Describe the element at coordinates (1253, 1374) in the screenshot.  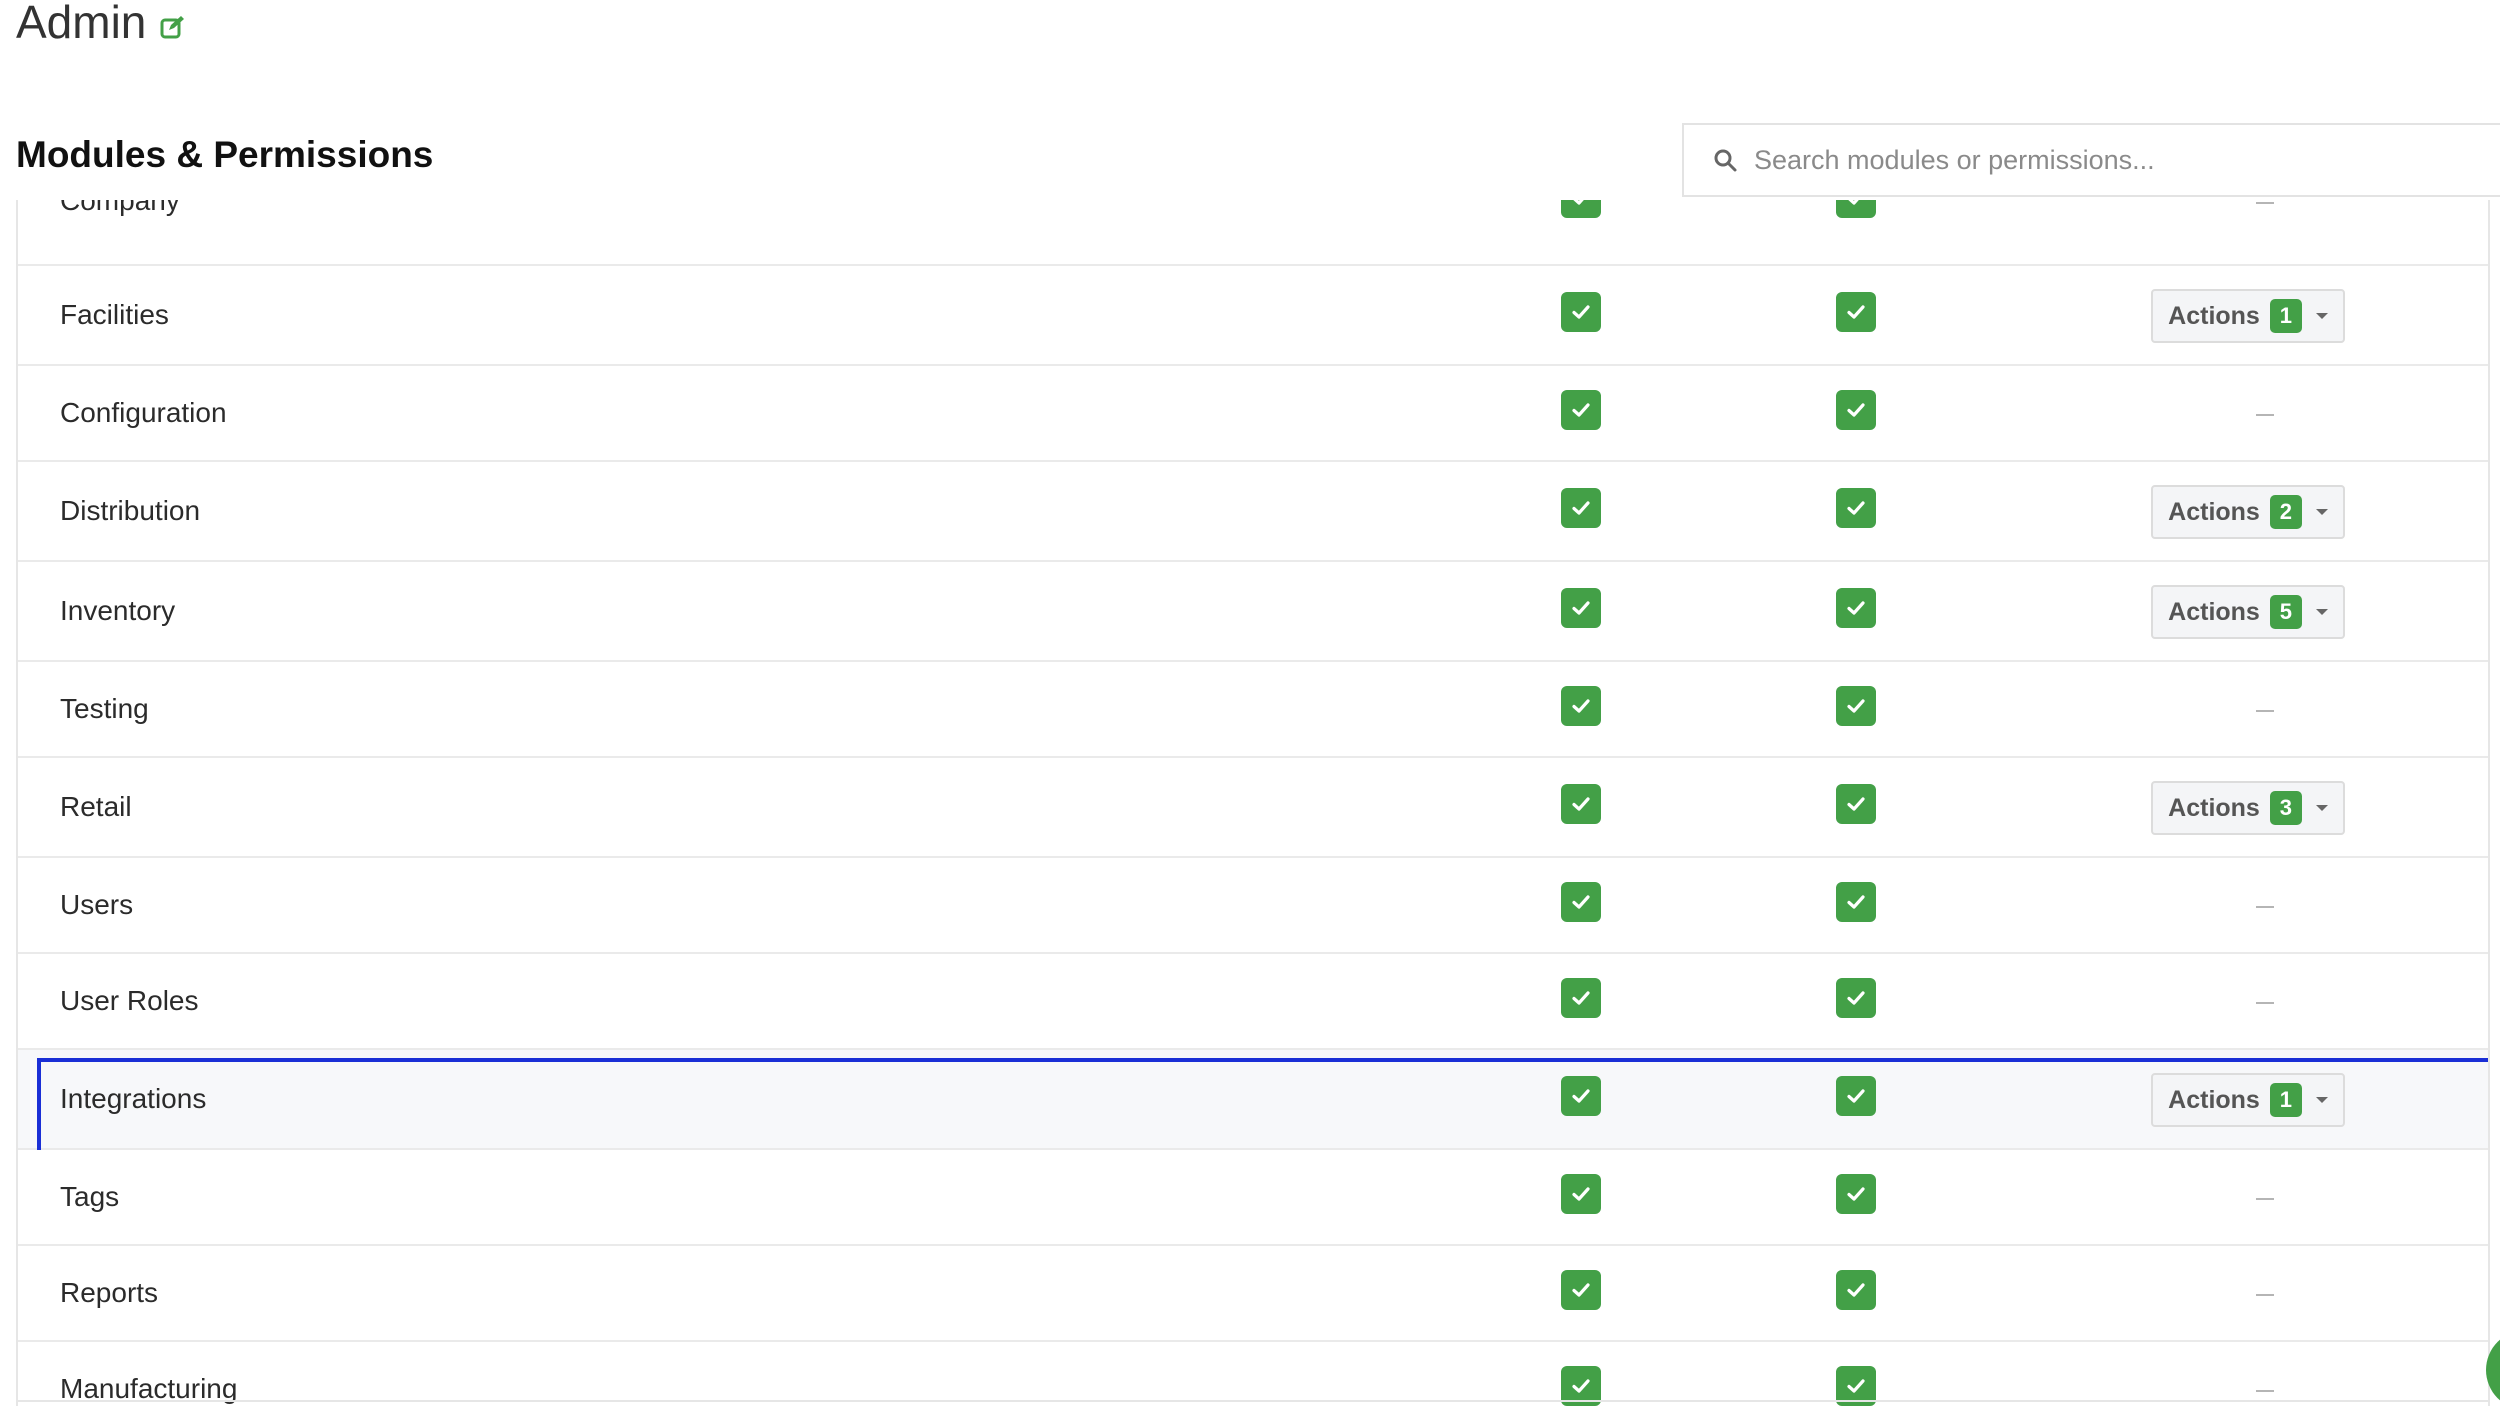
I see `table-row: Manufacturing` at that location.